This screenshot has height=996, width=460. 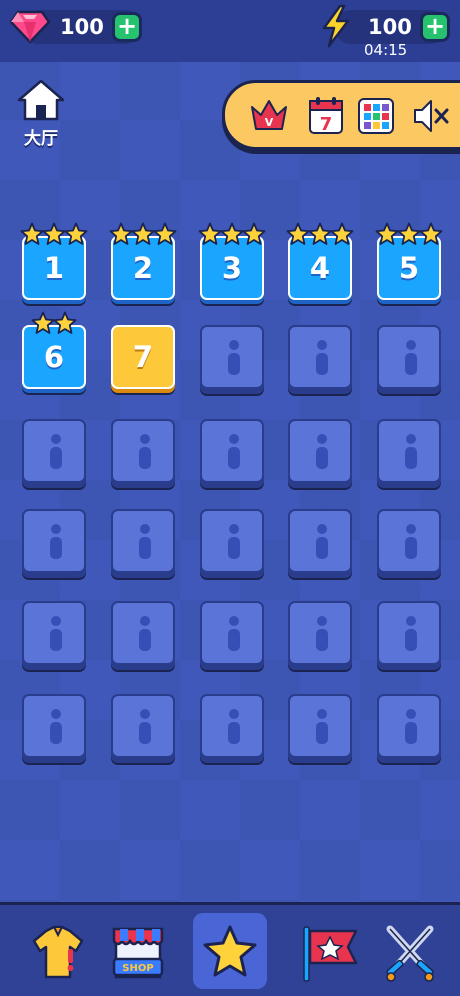 I want to click on level-number: 6, so click(x=54, y=357).